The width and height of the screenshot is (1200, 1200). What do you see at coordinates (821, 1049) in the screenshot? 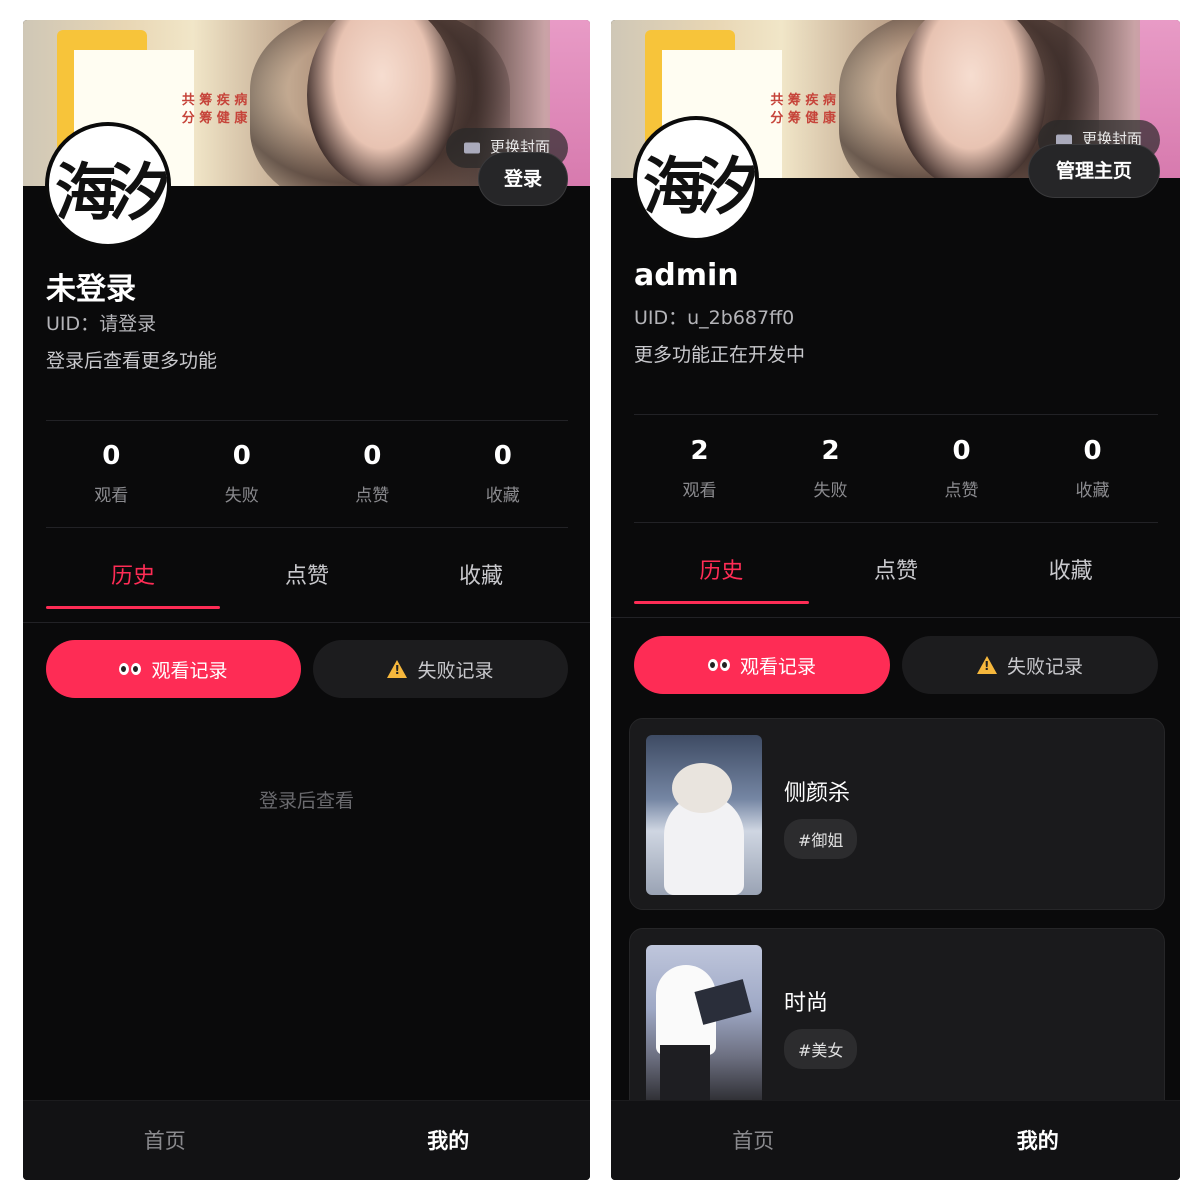
I see `card-tag: #美女` at bounding box center [821, 1049].